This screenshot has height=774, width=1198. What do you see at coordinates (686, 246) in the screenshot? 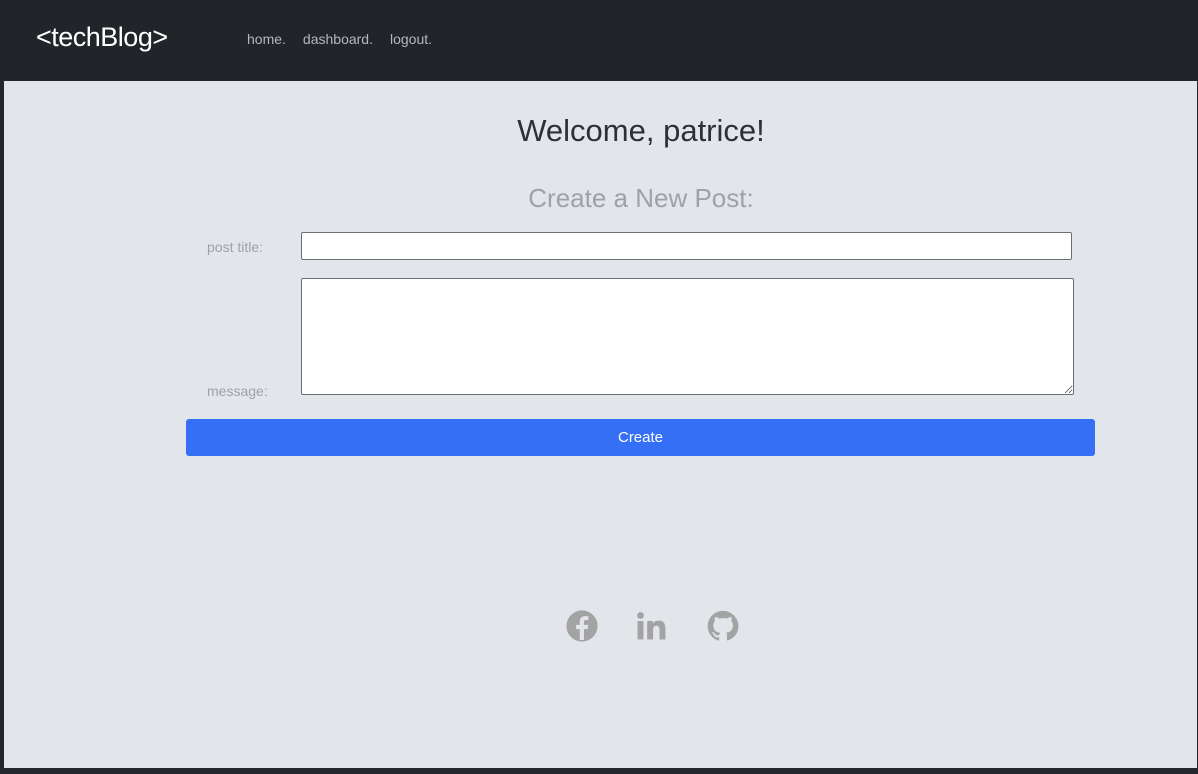
I see `post-title-input` at bounding box center [686, 246].